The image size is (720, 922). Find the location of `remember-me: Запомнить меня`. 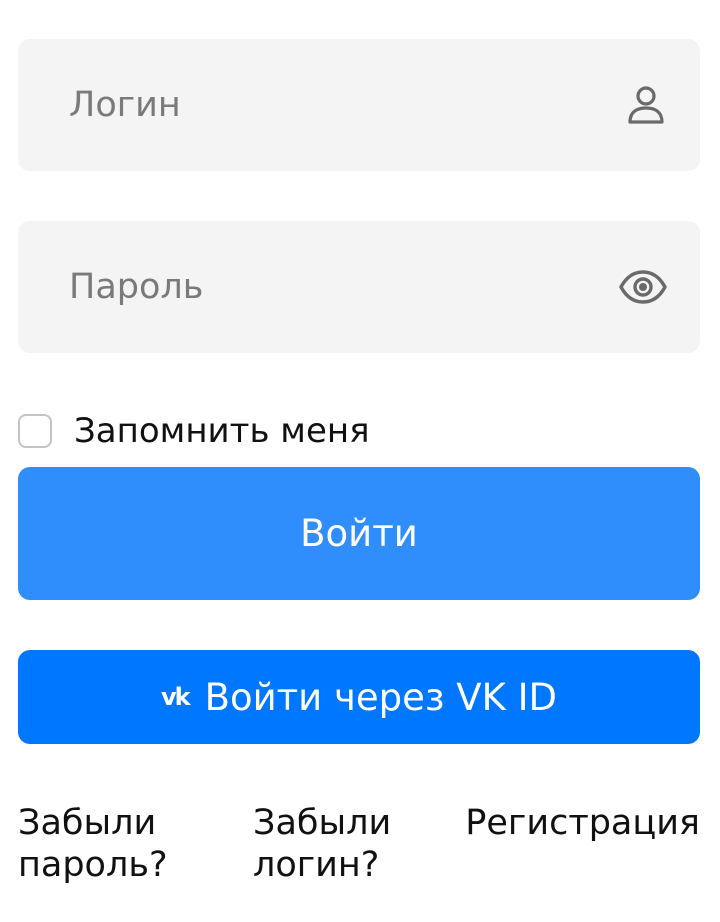

remember-me: Запомнить меня is located at coordinates (194, 431).